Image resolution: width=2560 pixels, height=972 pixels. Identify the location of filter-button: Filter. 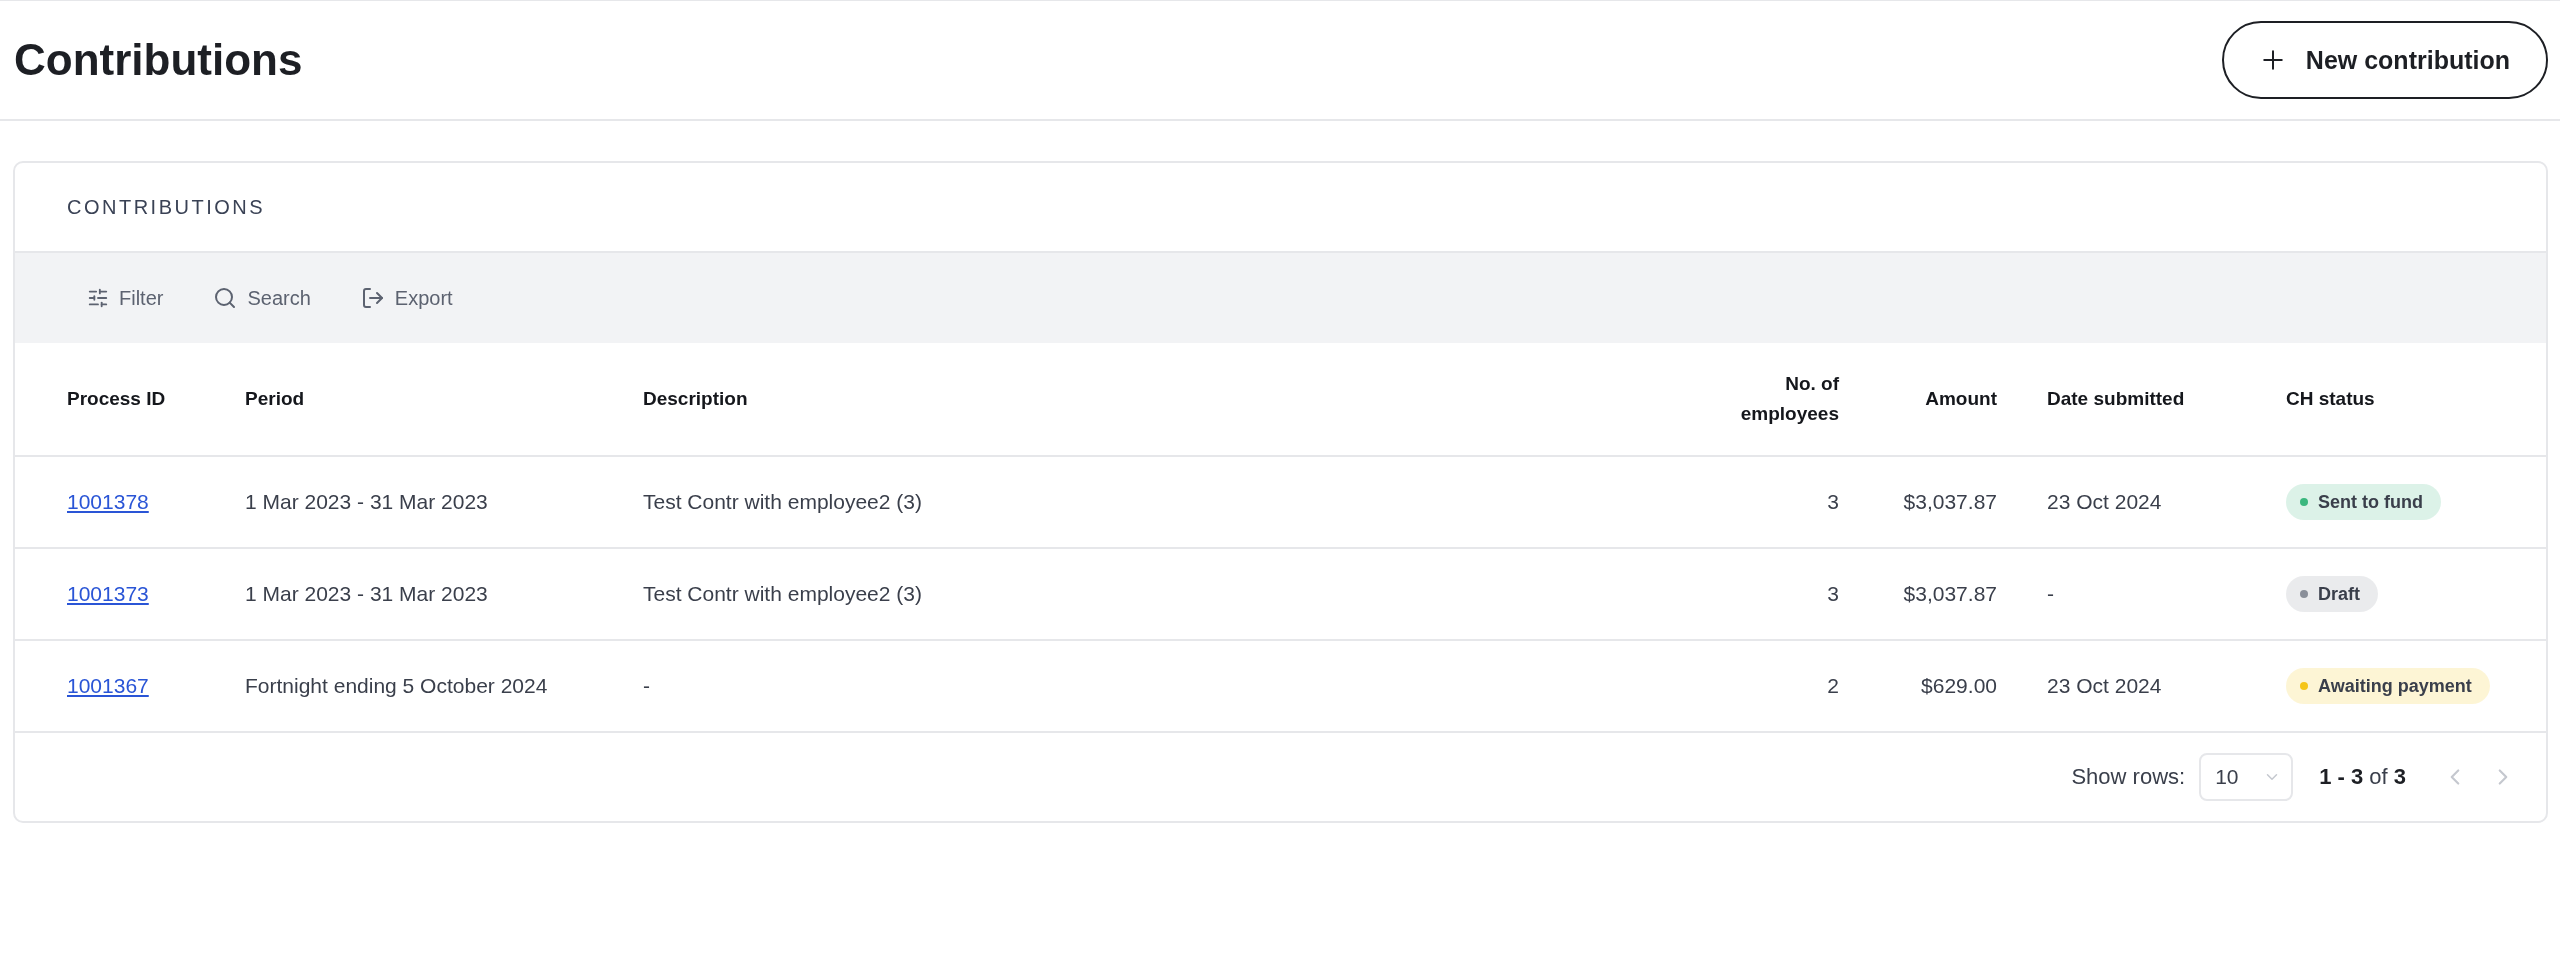
(125, 298).